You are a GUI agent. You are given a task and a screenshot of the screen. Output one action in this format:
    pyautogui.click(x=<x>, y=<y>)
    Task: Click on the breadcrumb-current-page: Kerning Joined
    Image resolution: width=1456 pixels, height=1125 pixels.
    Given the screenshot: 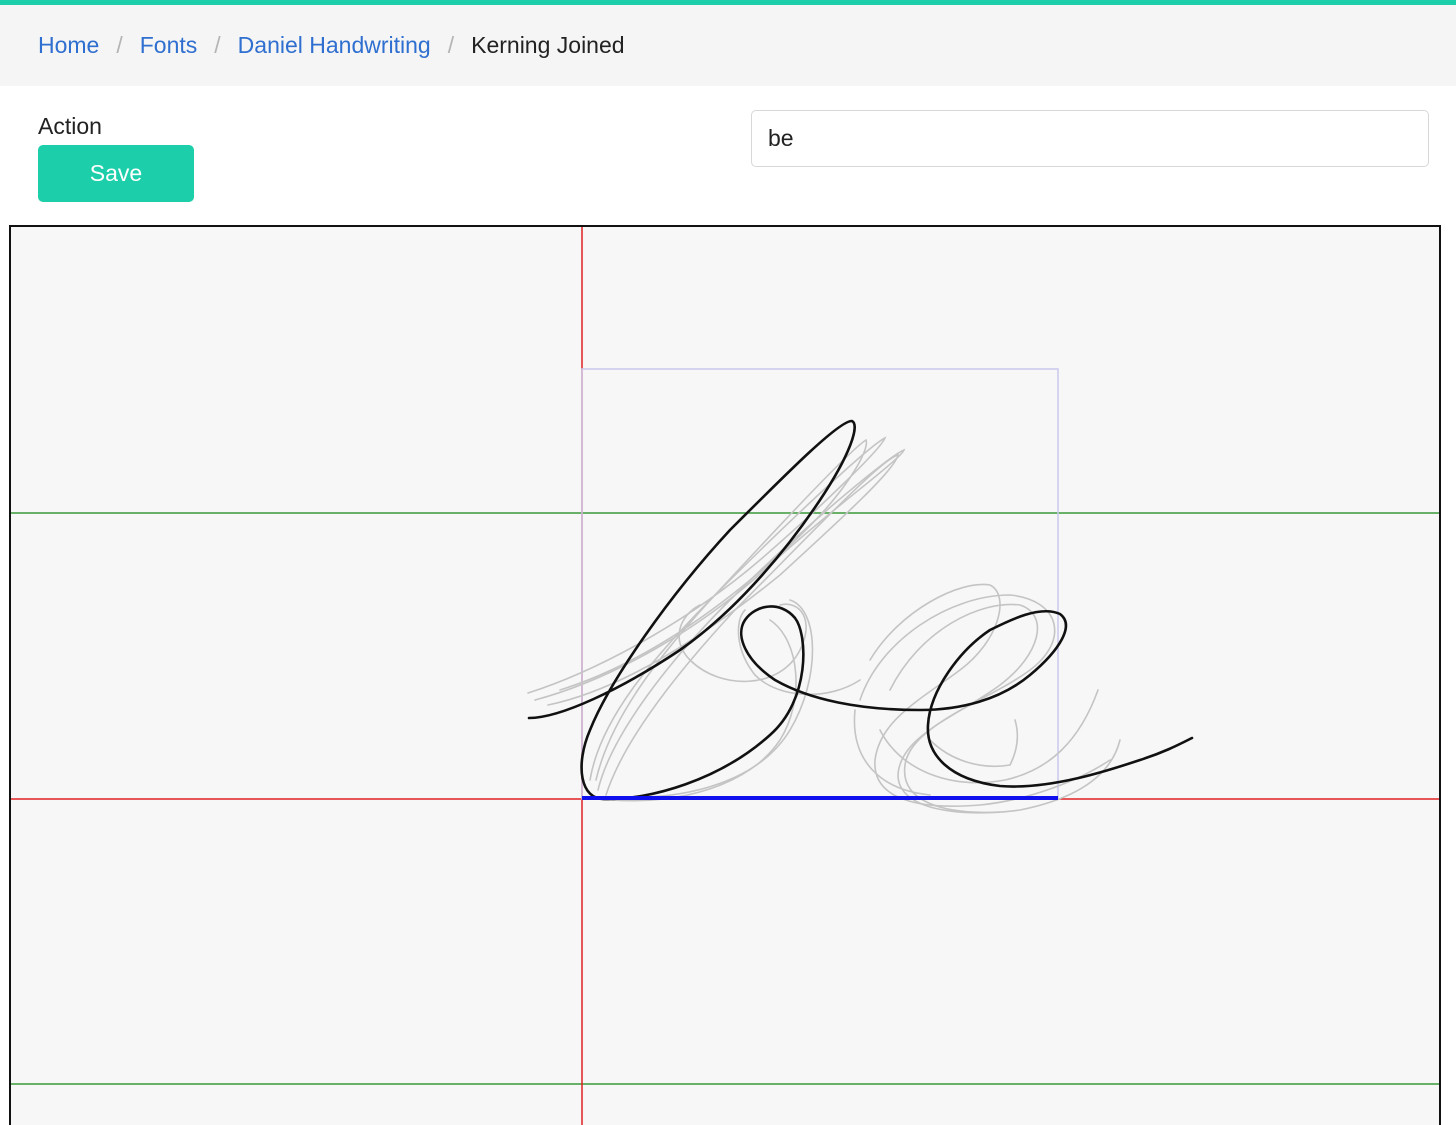 What is the action you would take?
    pyautogui.click(x=548, y=45)
    